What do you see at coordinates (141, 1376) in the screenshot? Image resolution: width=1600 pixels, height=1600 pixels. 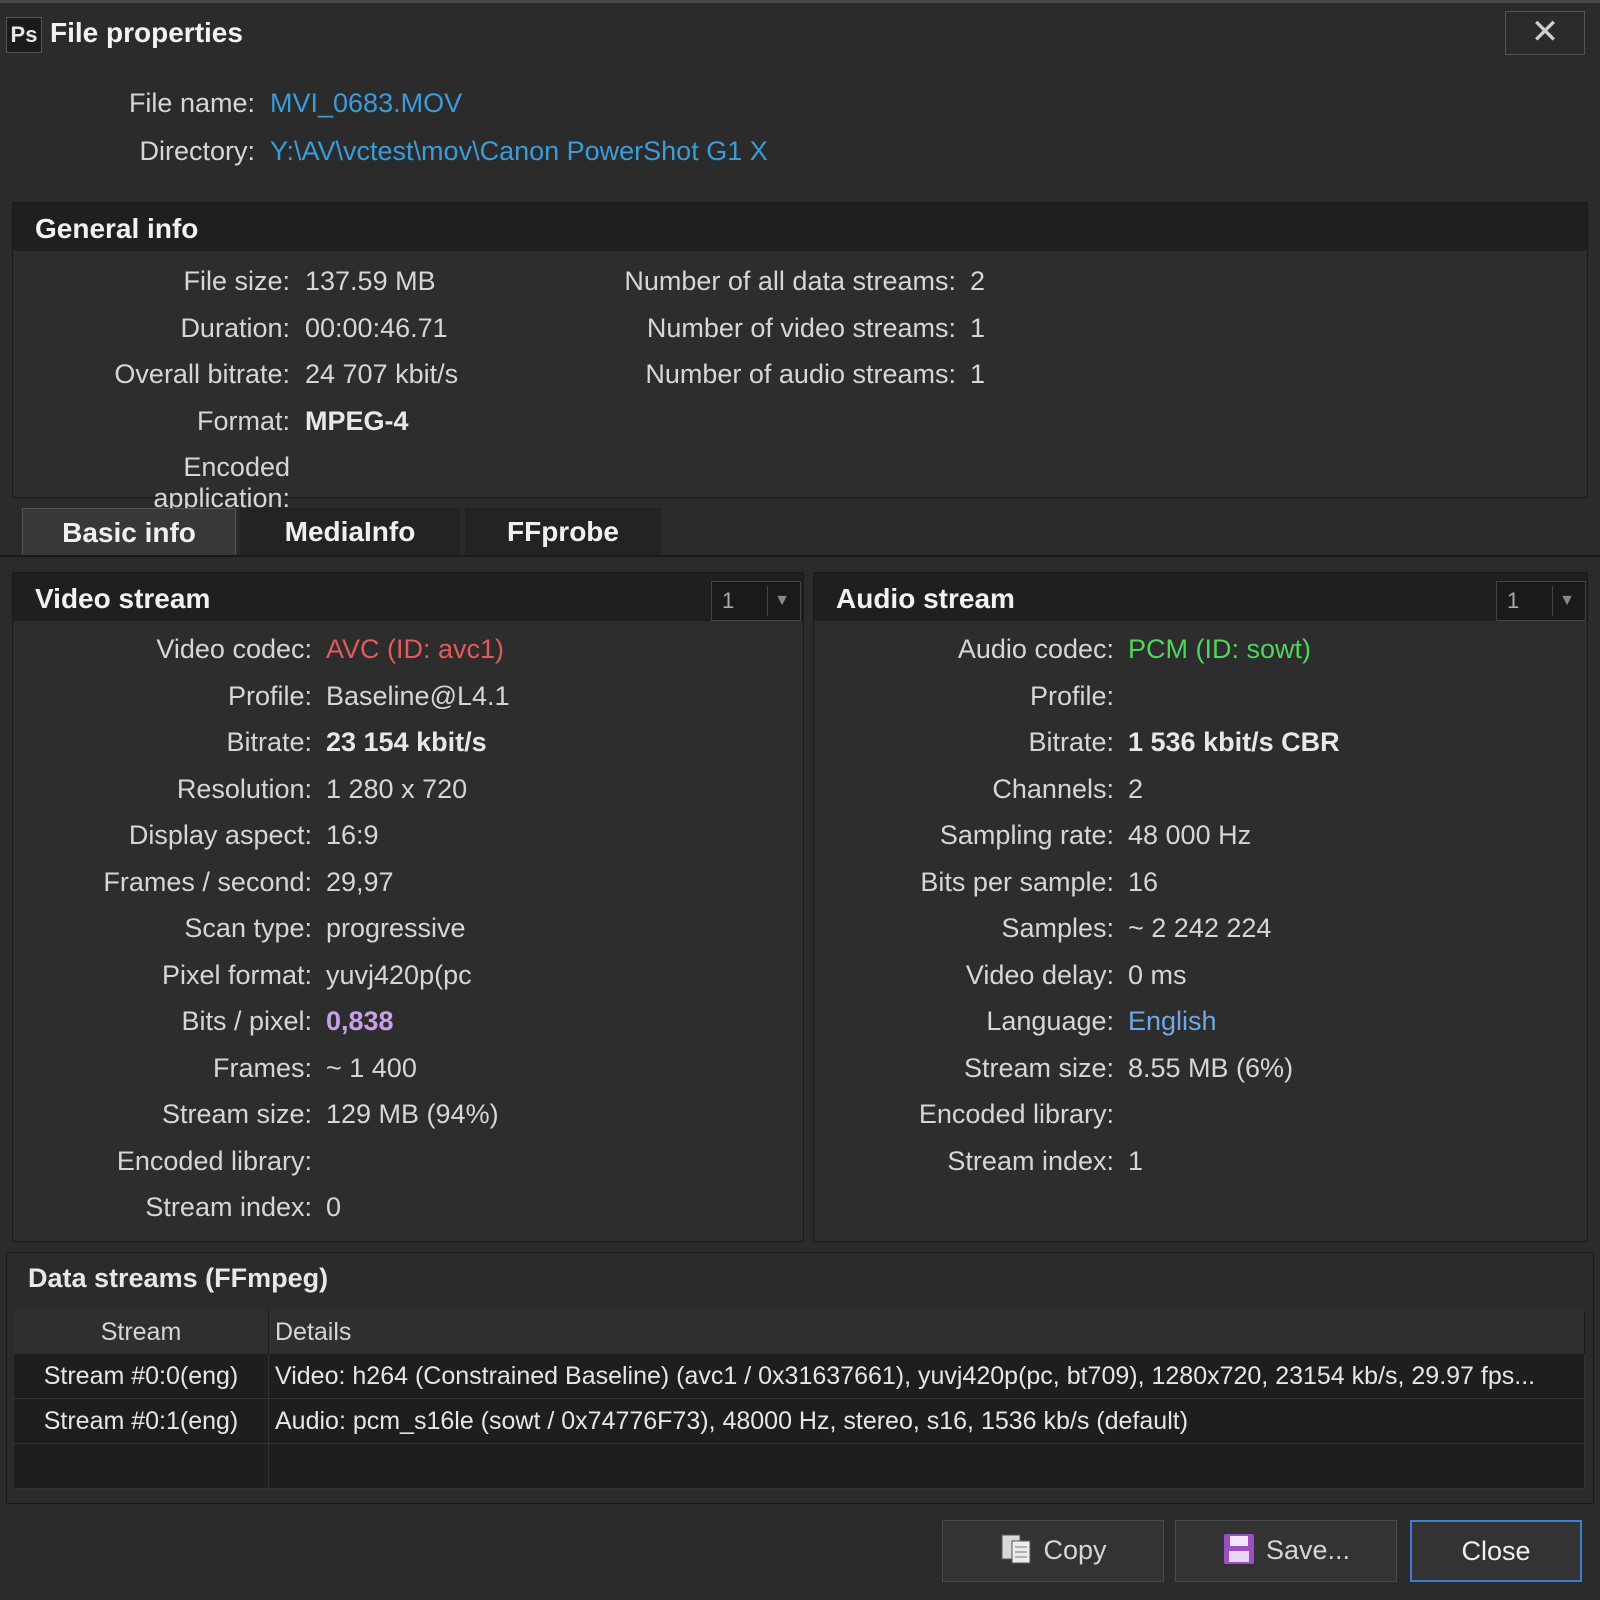 I see `stream-cell: Stream #0:0(eng)` at bounding box center [141, 1376].